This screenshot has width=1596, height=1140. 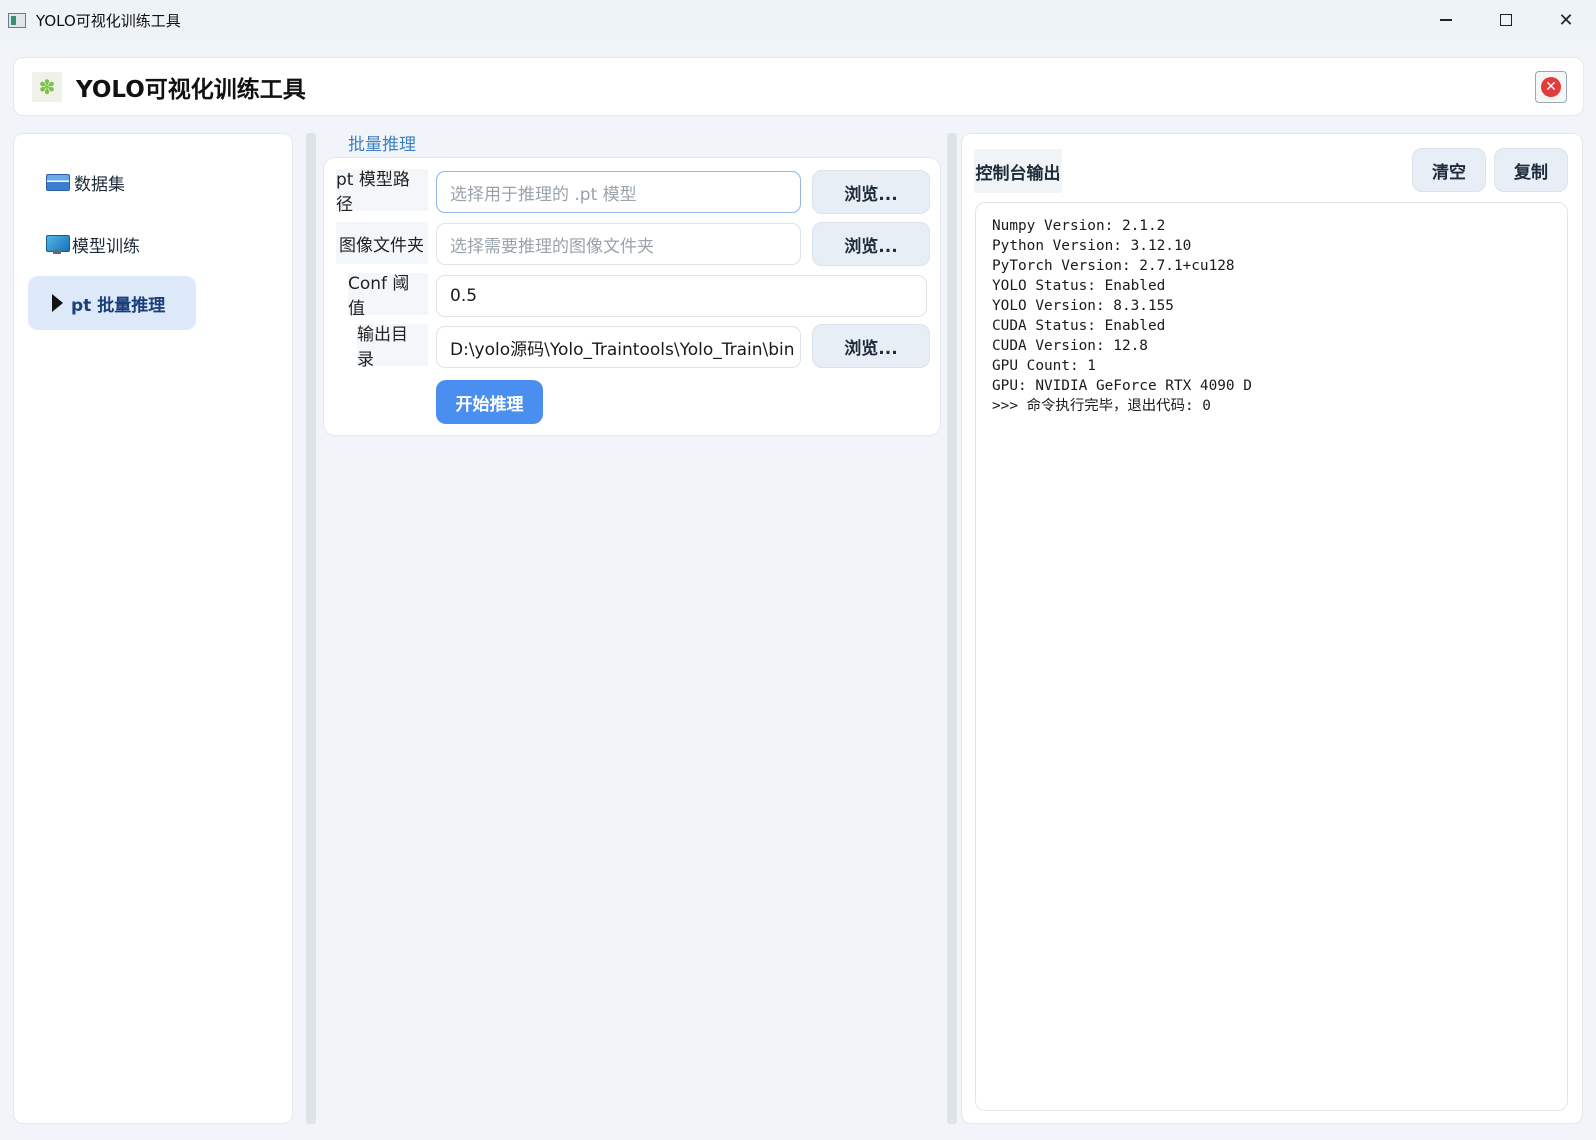 I want to click on window-close-button: ✕, so click(x=1566, y=20).